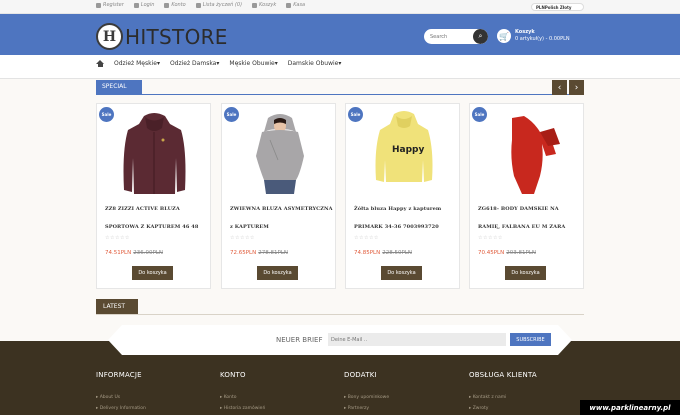 This screenshot has height=415, width=680. Describe the element at coordinates (448, 36) in the screenshot. I see `search-input` at that location.